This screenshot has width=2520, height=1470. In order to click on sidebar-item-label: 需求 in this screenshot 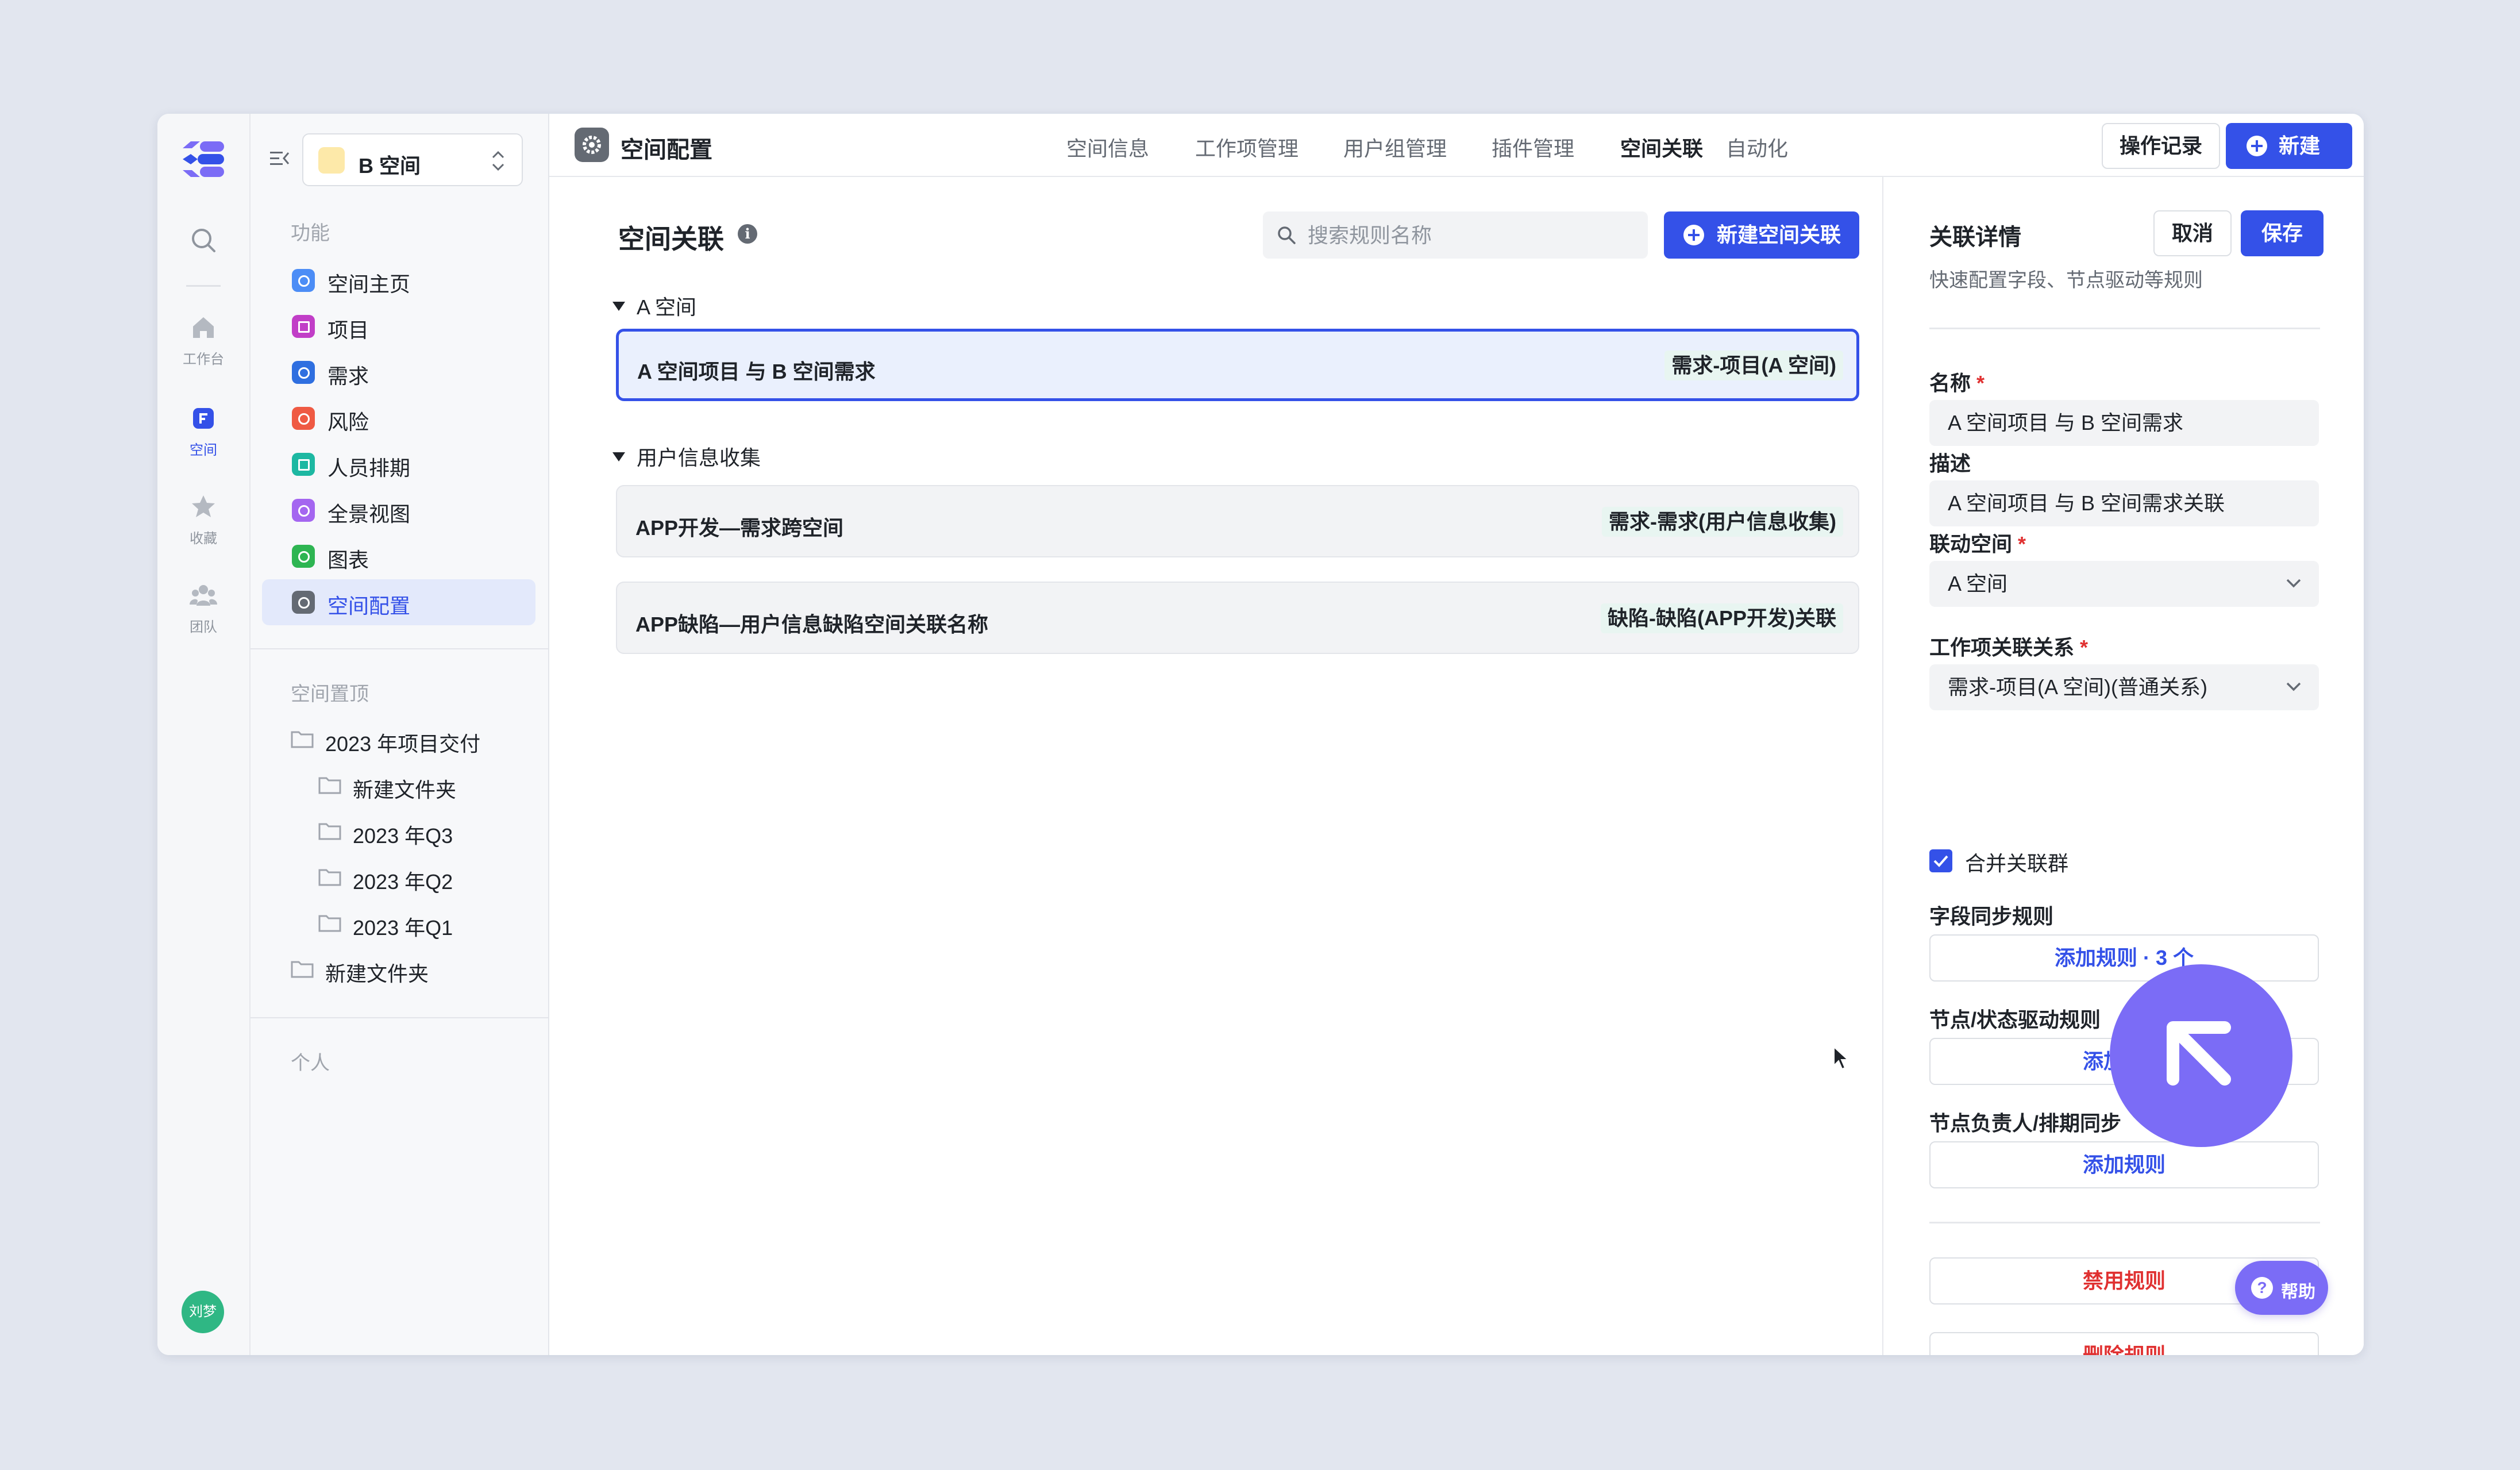, I will do `click(348, 376)`.